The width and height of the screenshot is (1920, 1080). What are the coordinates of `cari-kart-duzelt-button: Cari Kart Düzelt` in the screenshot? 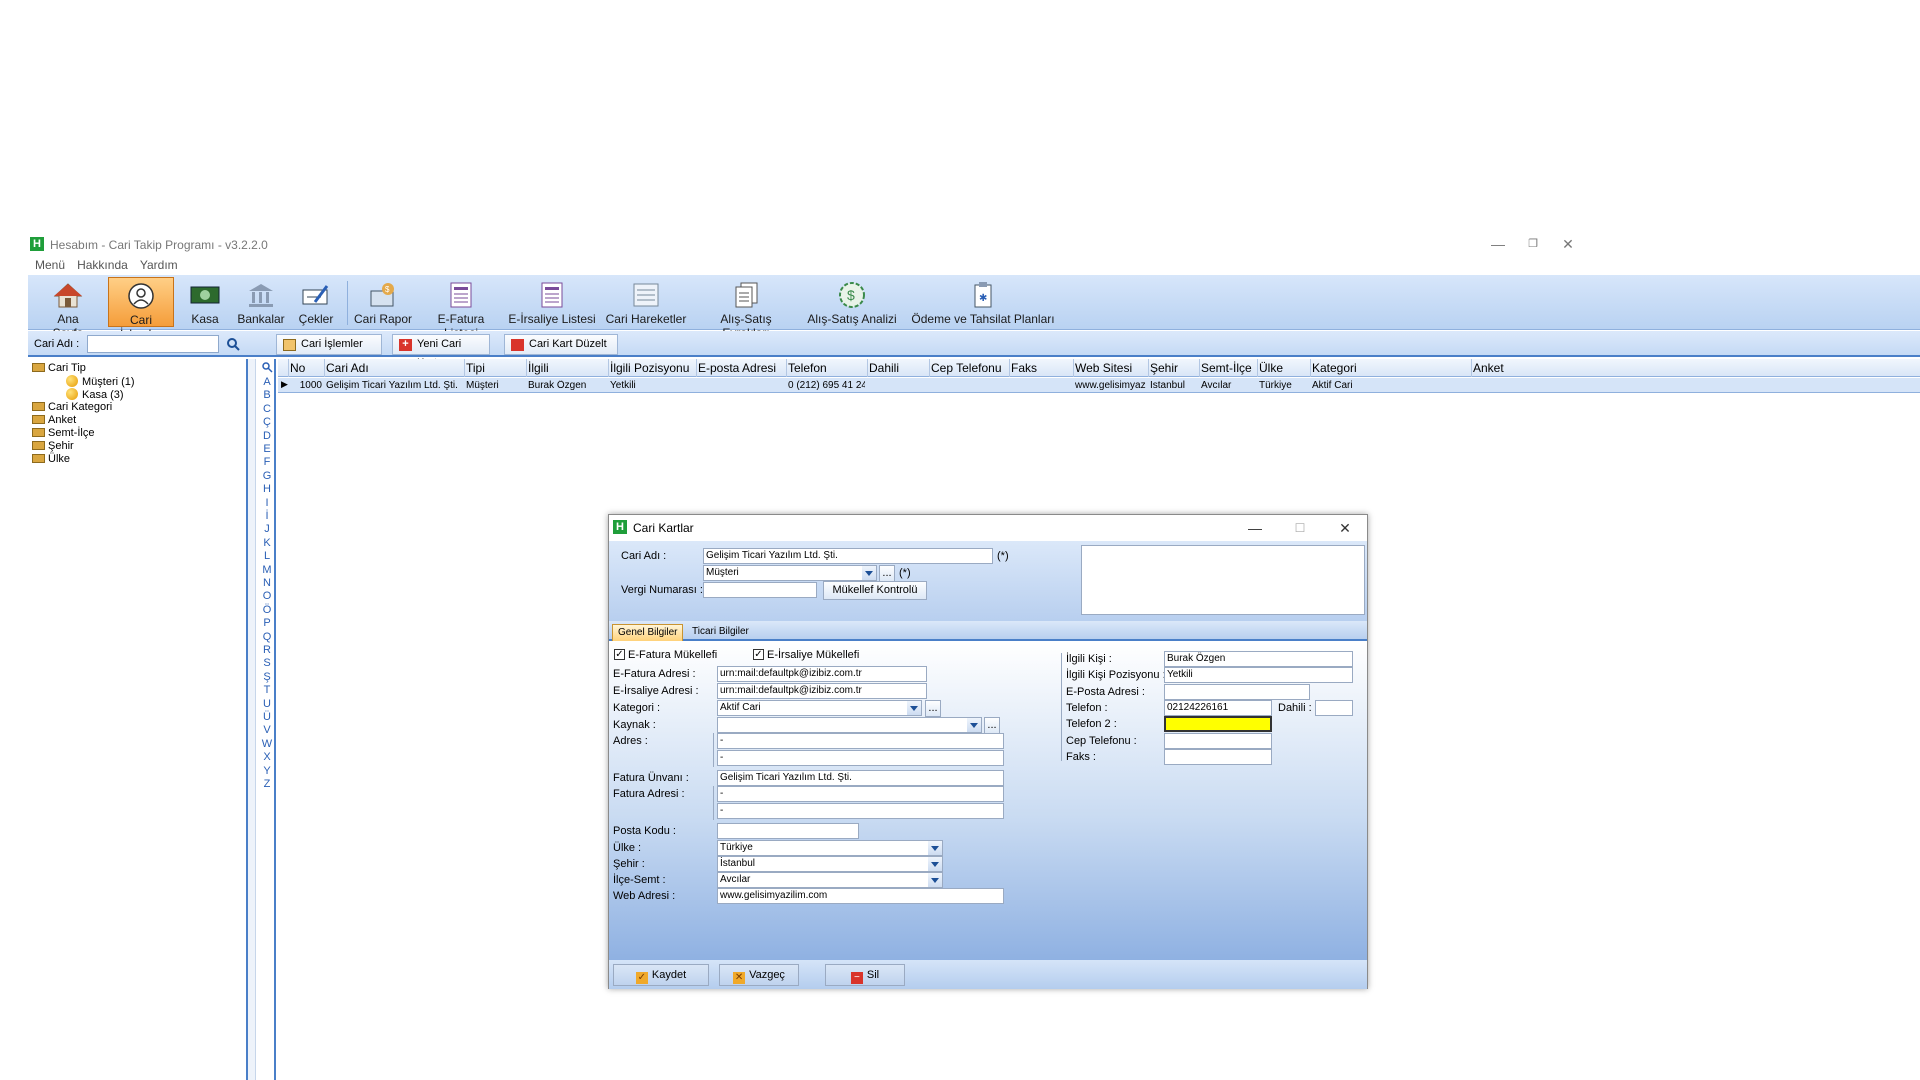 It's located at (561, 344).